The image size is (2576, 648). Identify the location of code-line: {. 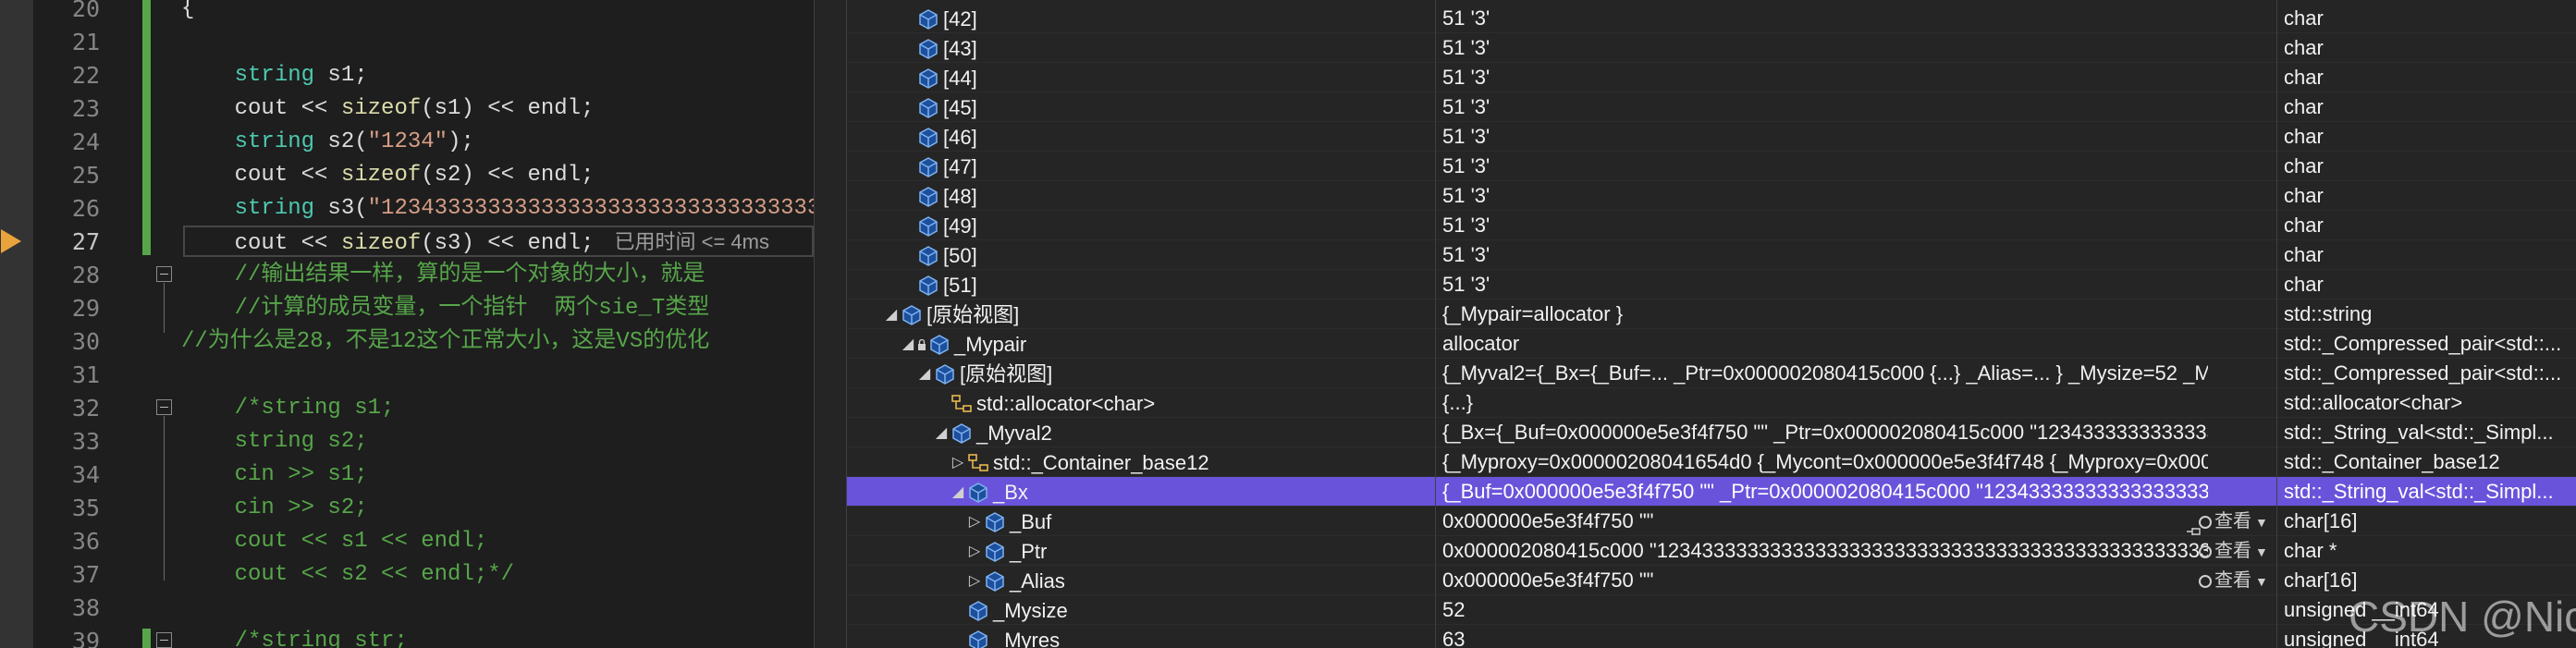
(498, 13).